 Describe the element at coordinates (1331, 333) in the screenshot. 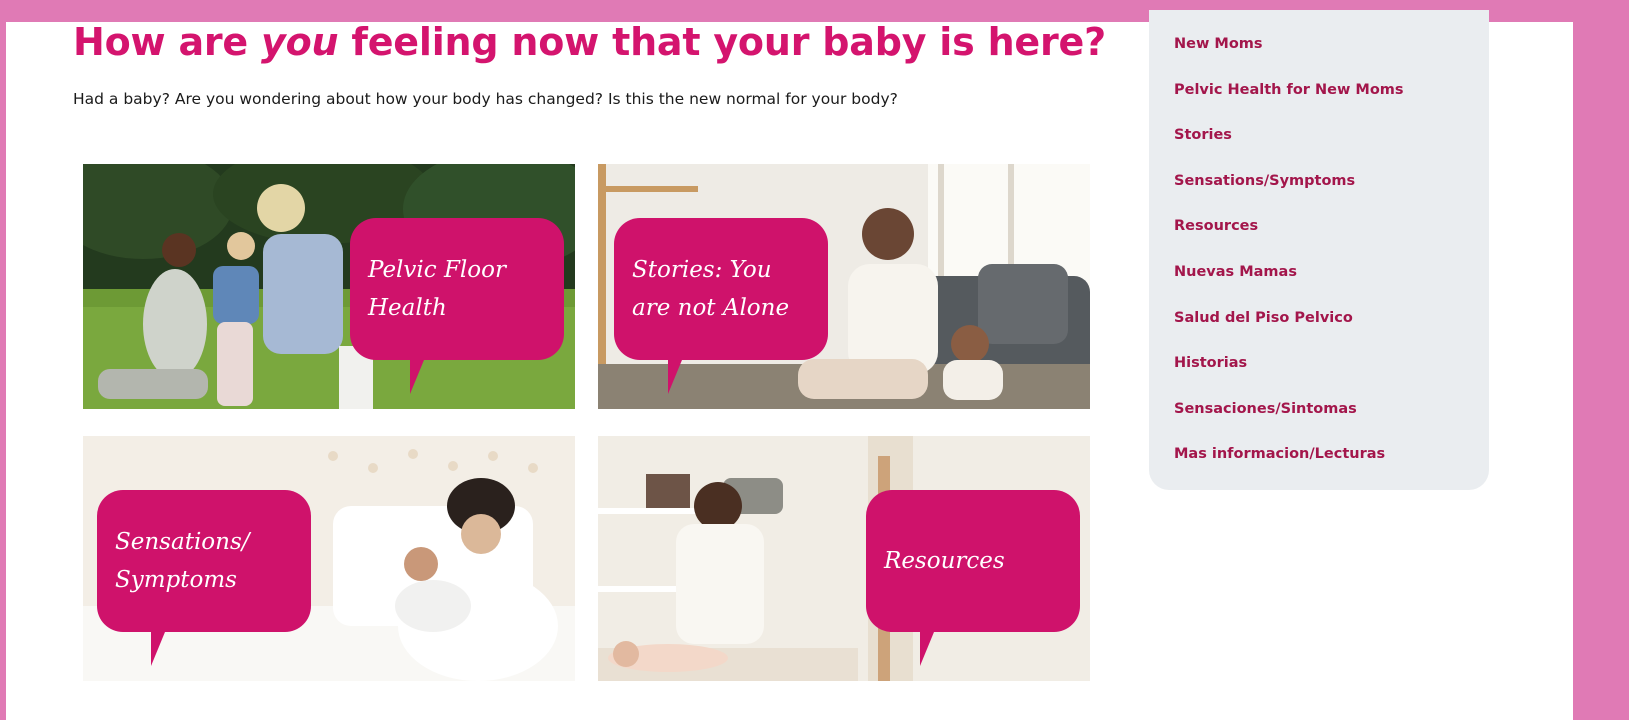

I see `sidebar-item-salud-piso-pelvico: Salud del Piso Pelvico` at that location.